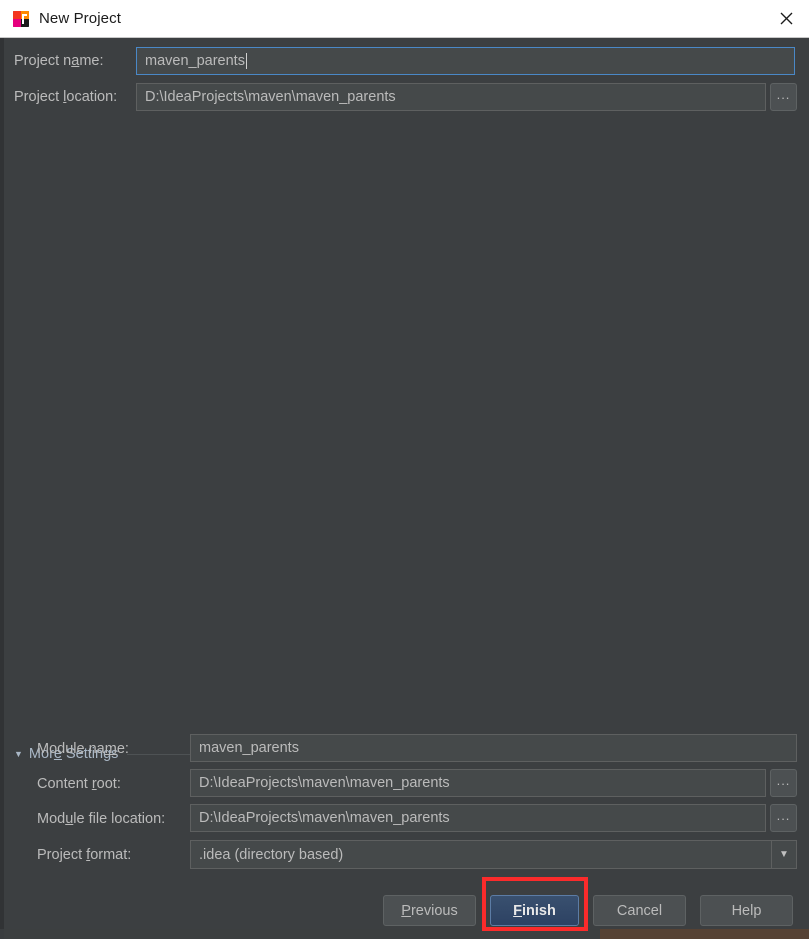 The image size is (809, 939). Describe the element at coordinates (110, 749) in the screenshot. I see `module-name-label-mnemonic: m` at that location.